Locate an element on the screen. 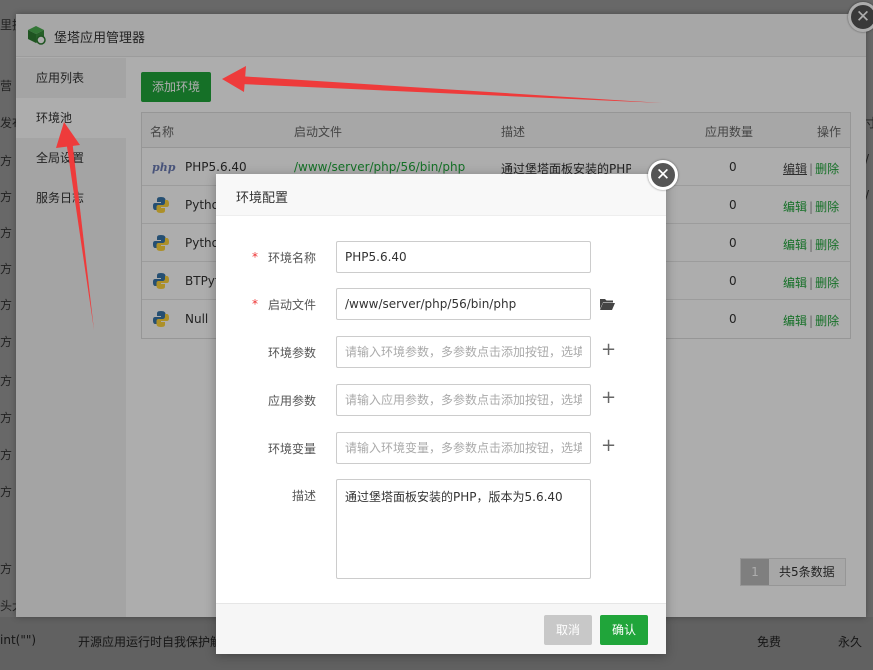 The width and height of the screenshot is (873, 670). add-app-param-icon: + is located at coordinates (608, 398).